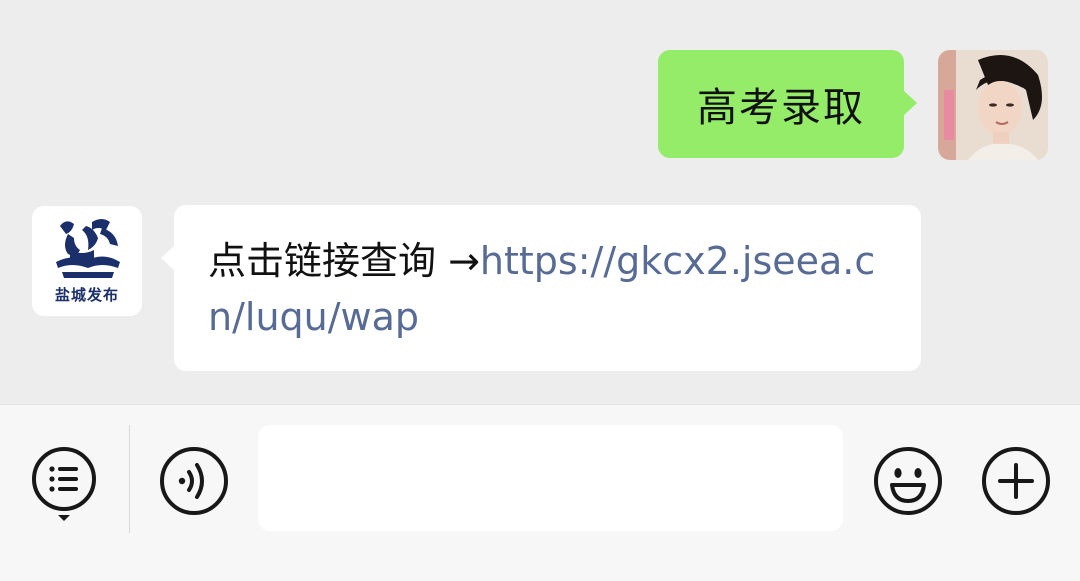  I want to click on list-menu-icon, so click(64, 484).